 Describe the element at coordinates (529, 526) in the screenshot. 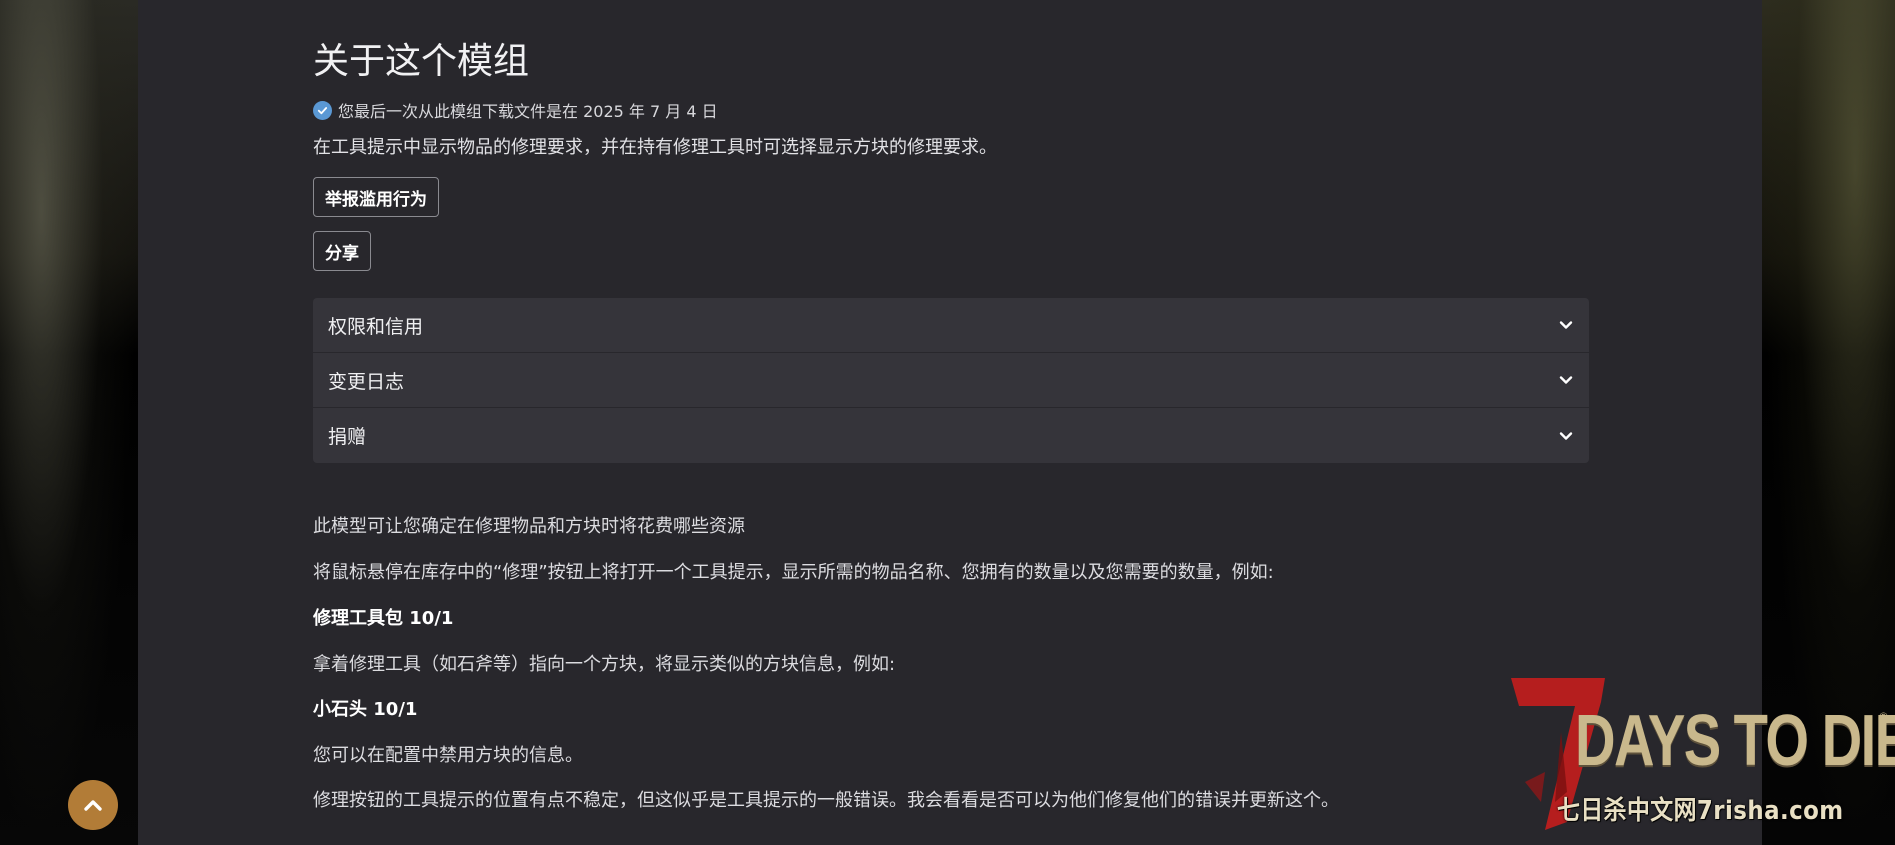

I see `description-paragraph: 此模型可让您确定在修理物品和方块时将花费哪些资源` at that location.